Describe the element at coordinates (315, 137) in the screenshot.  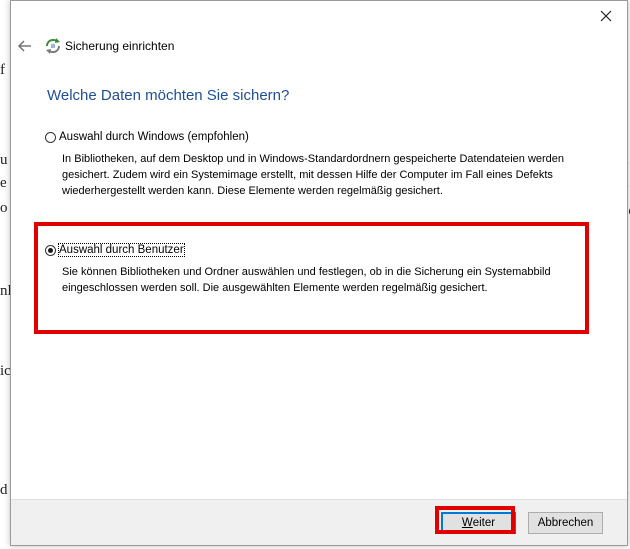
I see `radio-windows-choice: Auswahl durch Windows (empfohlen)` at that location.